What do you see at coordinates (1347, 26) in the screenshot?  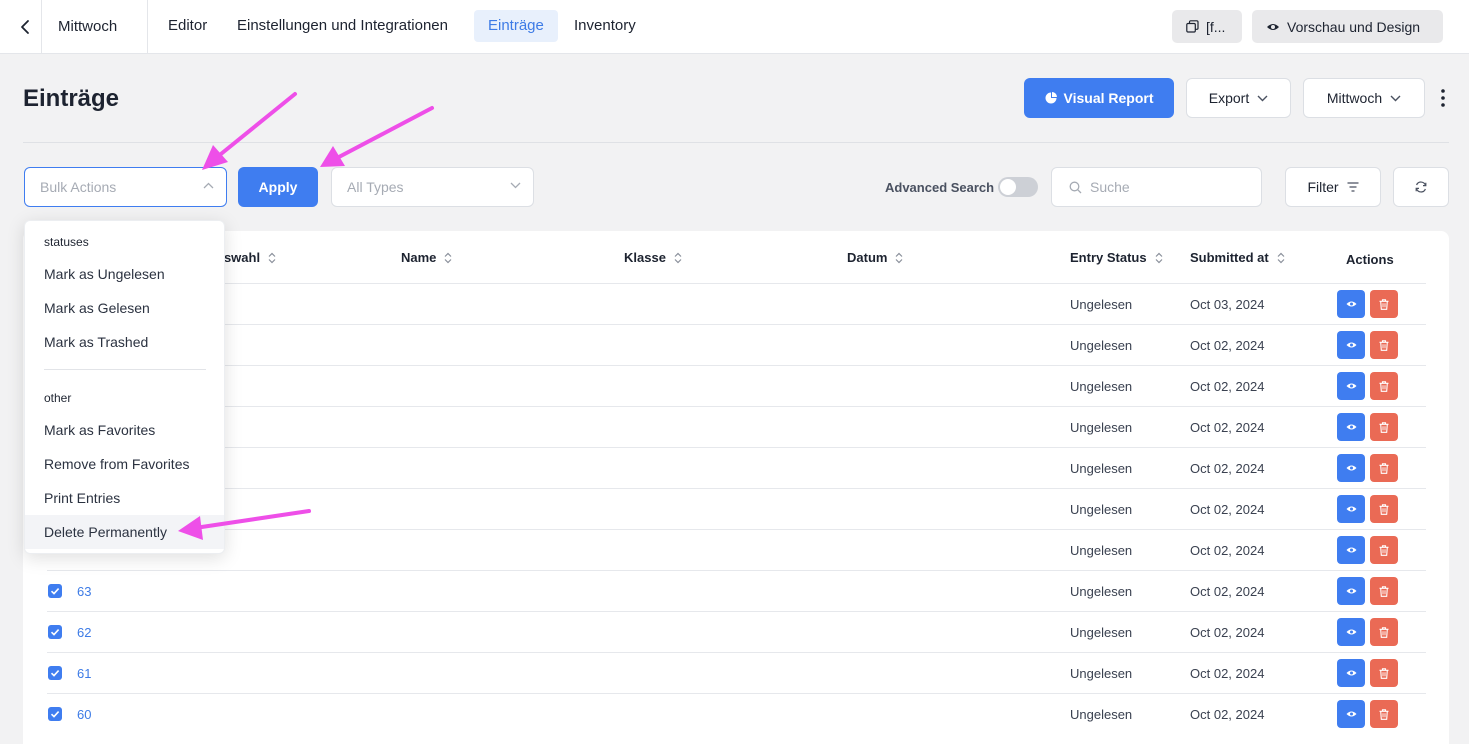 I see `preview-design-button: Vorschau und Design` at bounding box center [1347, 26].